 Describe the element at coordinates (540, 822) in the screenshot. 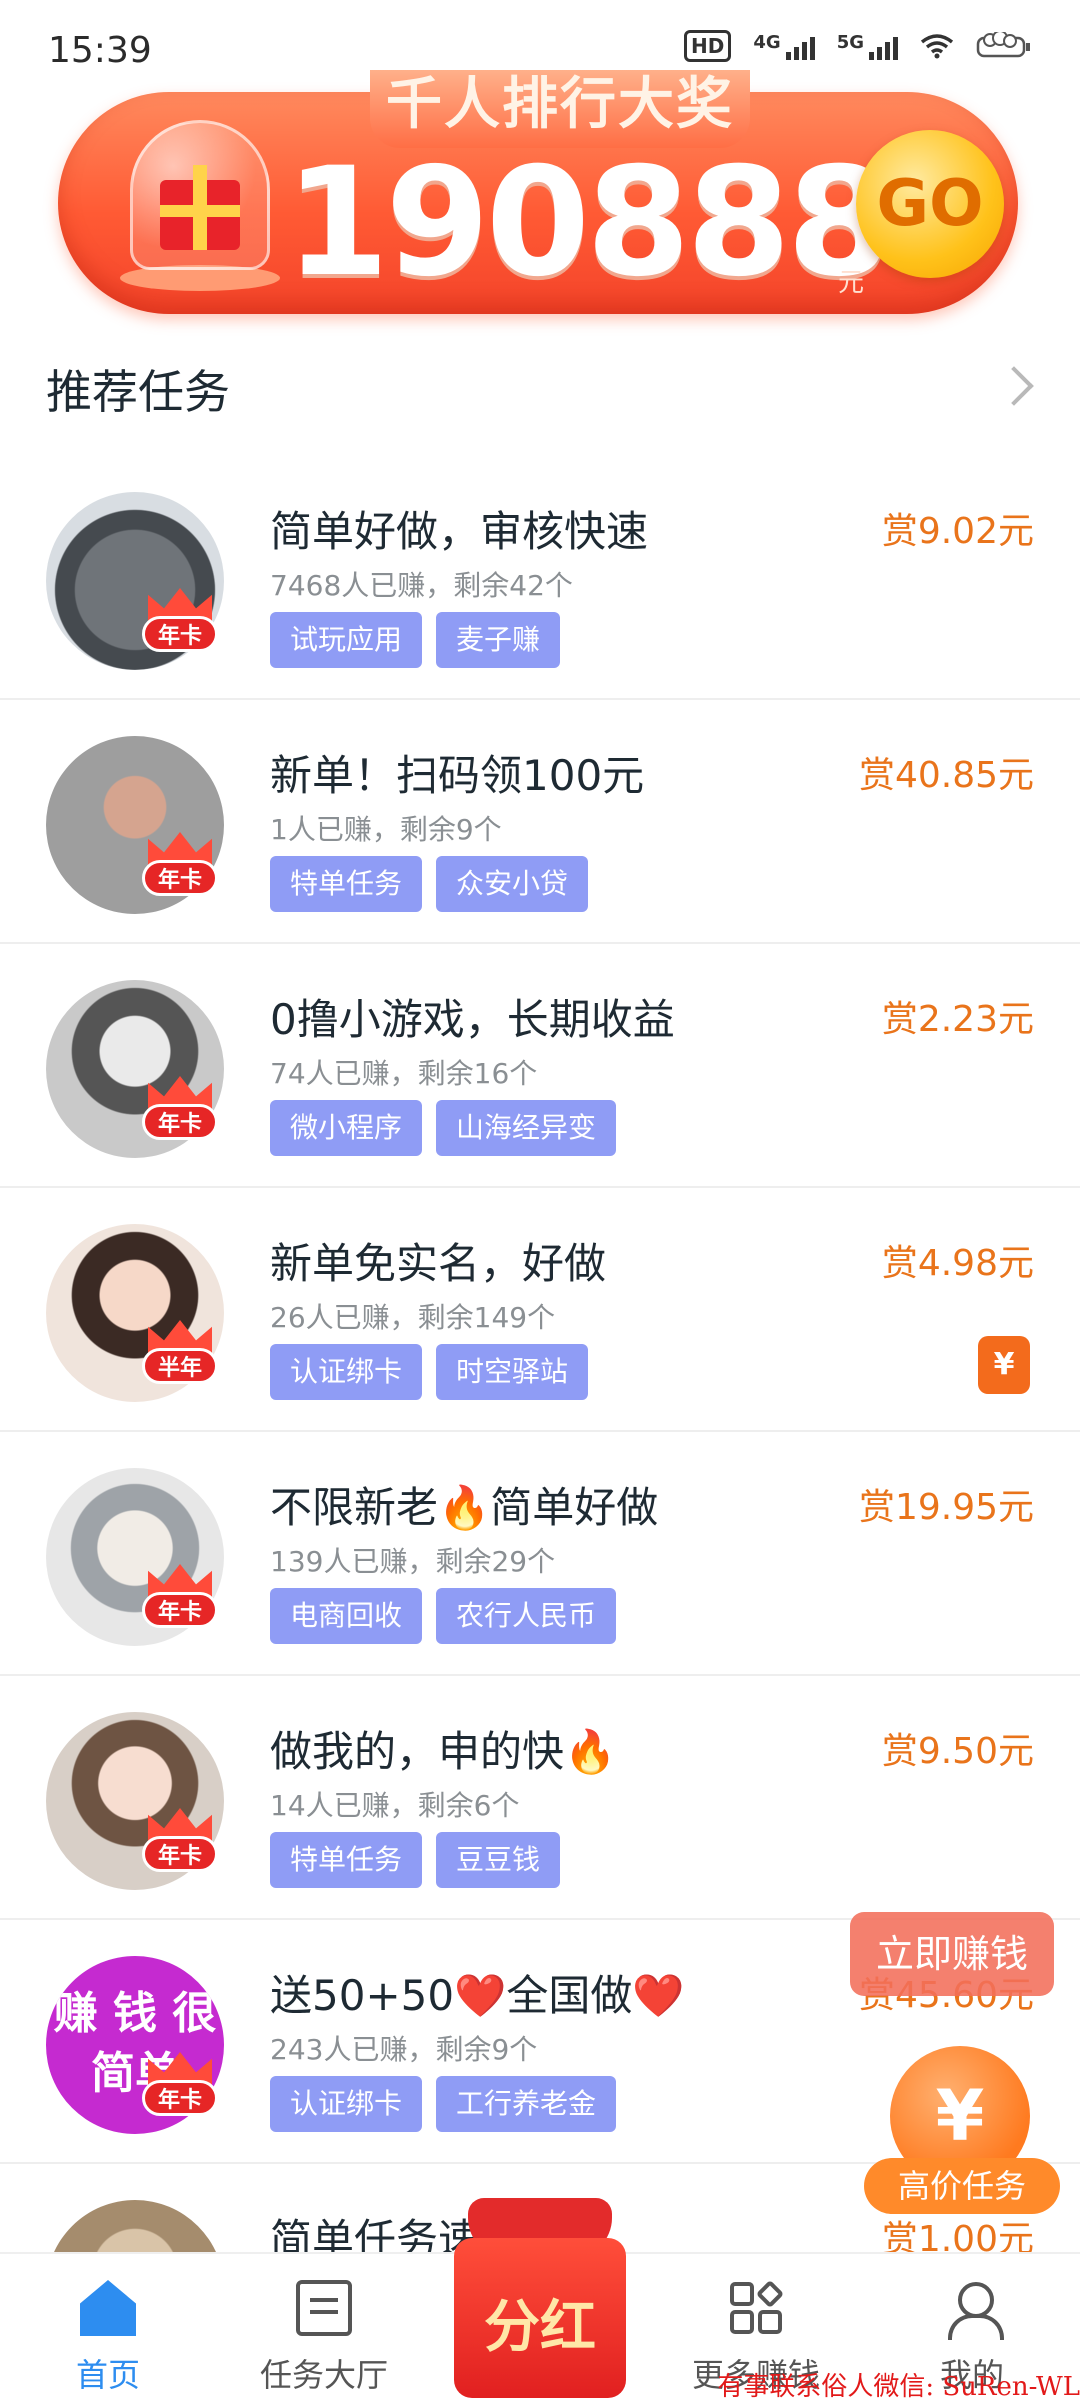

I see `task-row: 年卡 新单！扫码领100元 1人已赚，剩余9个特单任务 众安小贷 赏40.85元` at that location.